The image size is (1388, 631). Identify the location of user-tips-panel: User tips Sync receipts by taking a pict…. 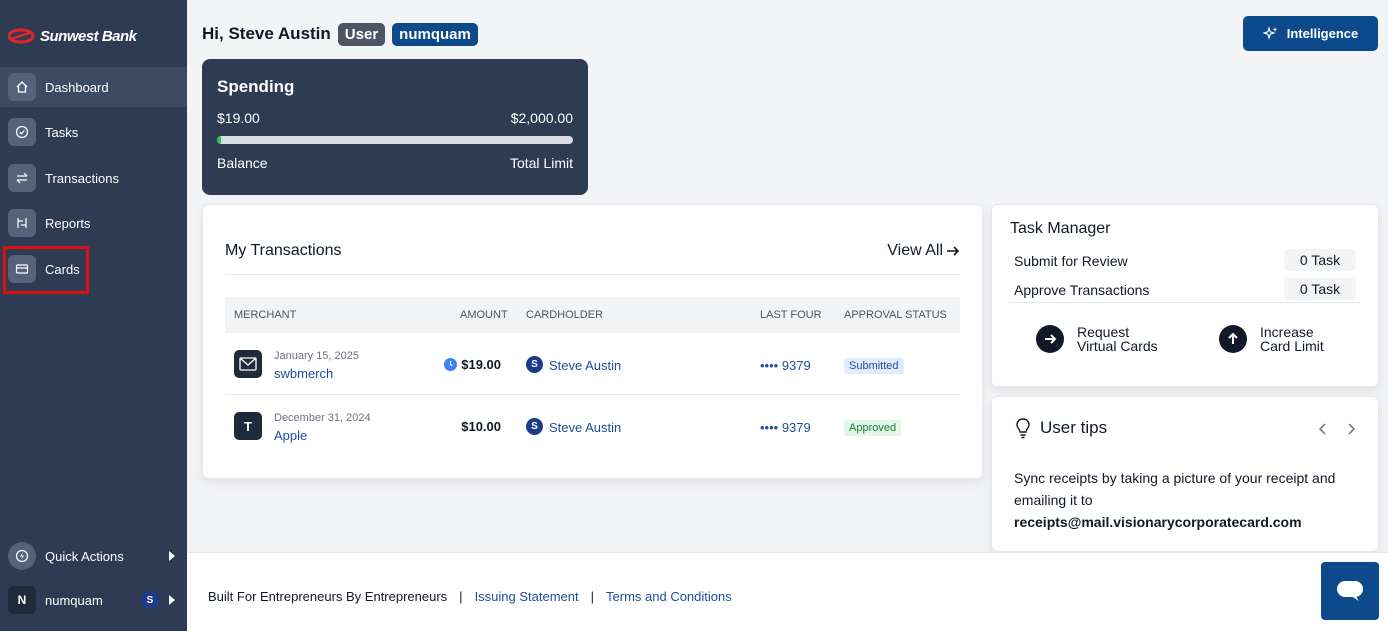
(1185, 474).